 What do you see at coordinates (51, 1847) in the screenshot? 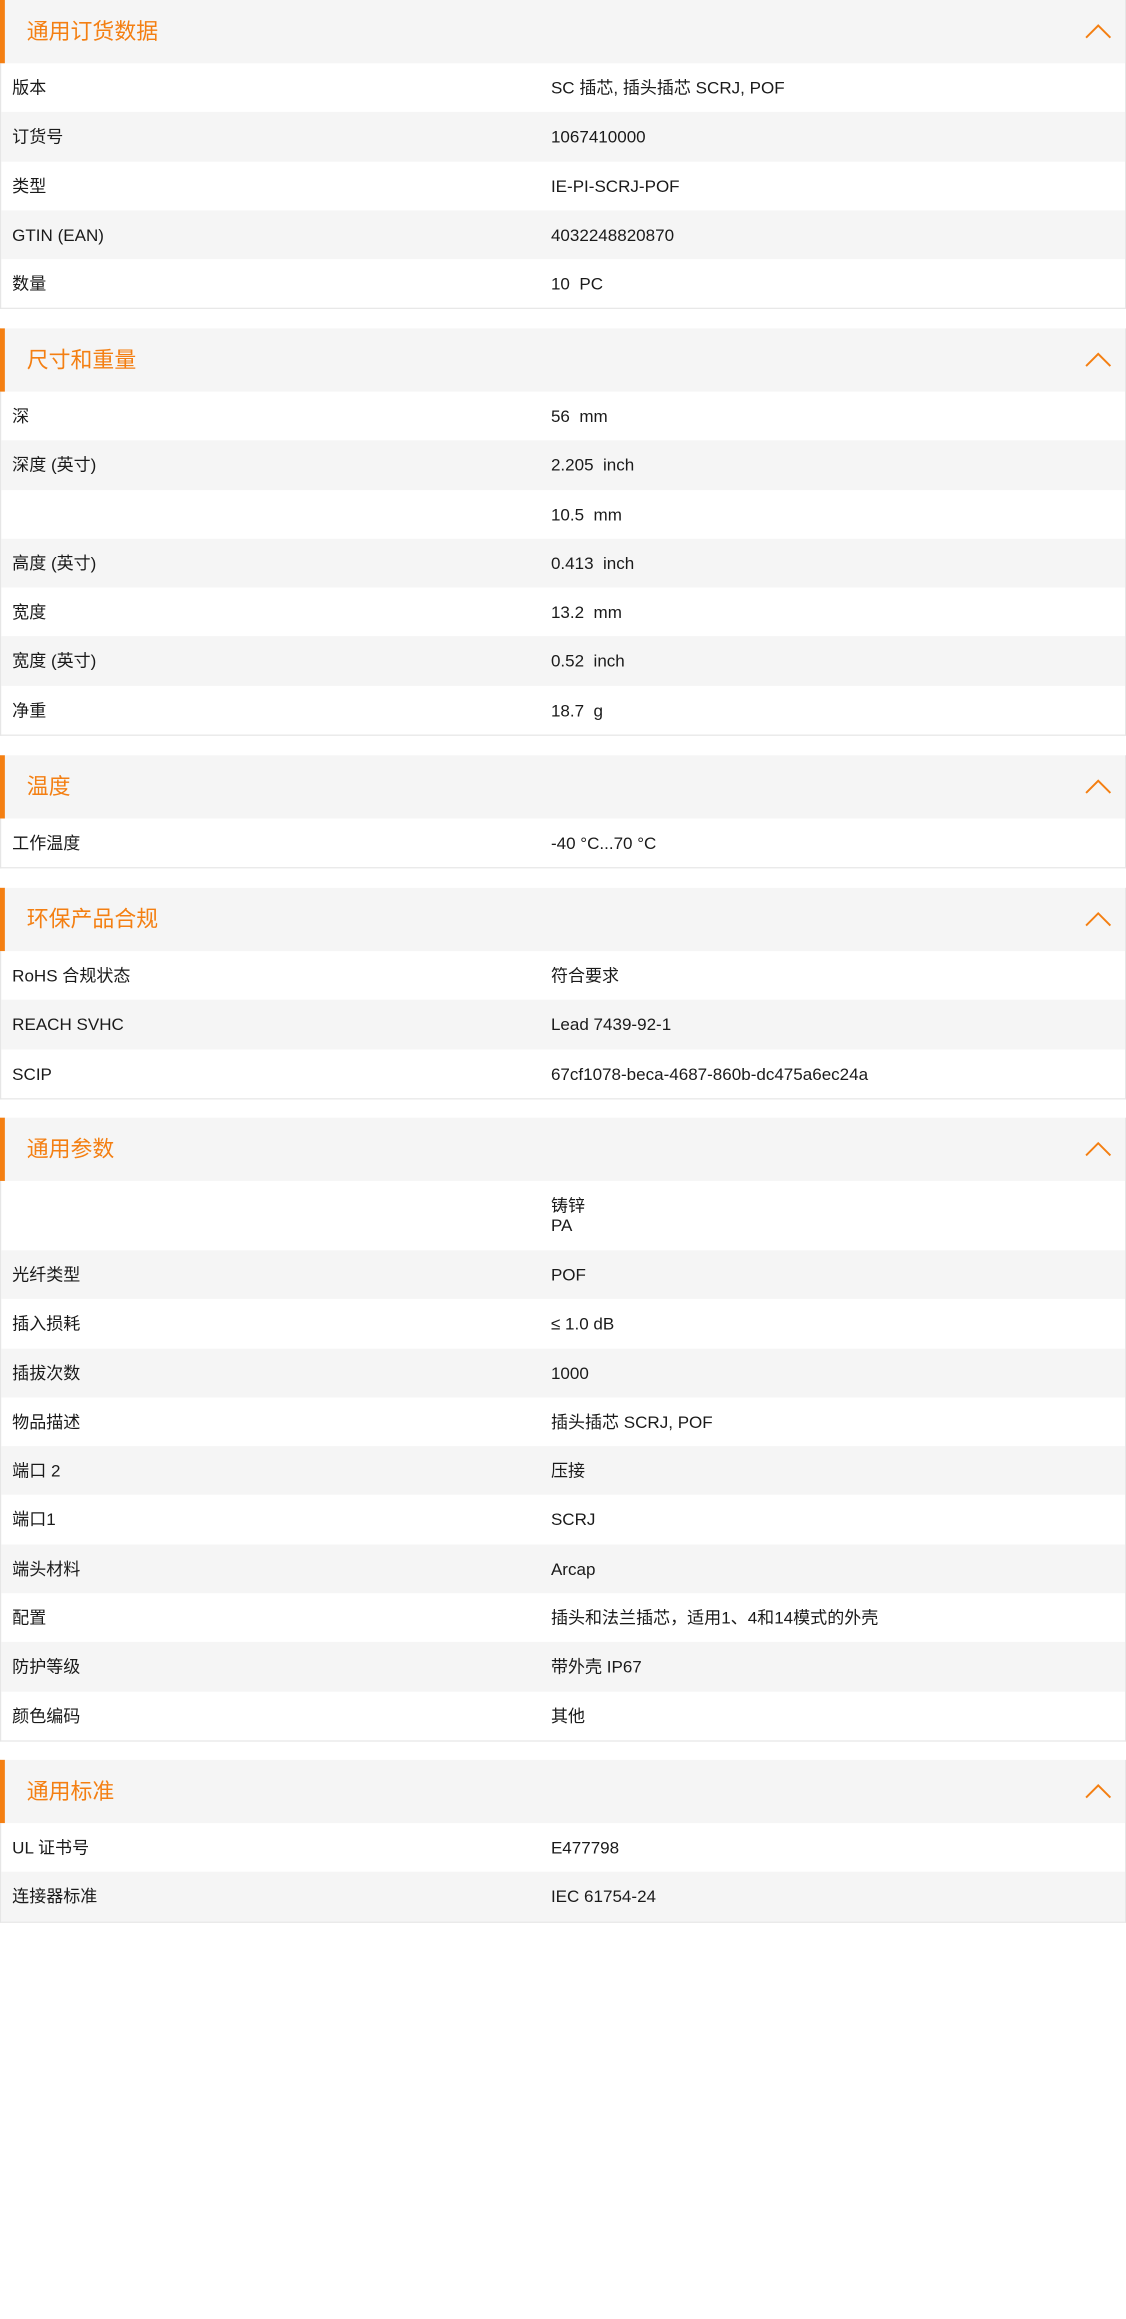
I see `row-label: UL 证书号` at bounding box center [51, 1847].